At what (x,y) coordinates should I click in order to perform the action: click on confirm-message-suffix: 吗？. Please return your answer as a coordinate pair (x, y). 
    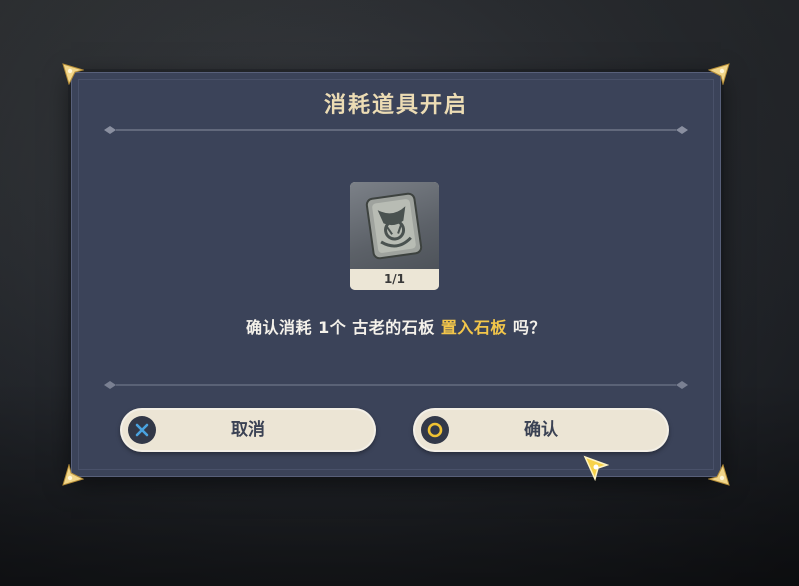
    Looking at the image, I should click on (526, 327).